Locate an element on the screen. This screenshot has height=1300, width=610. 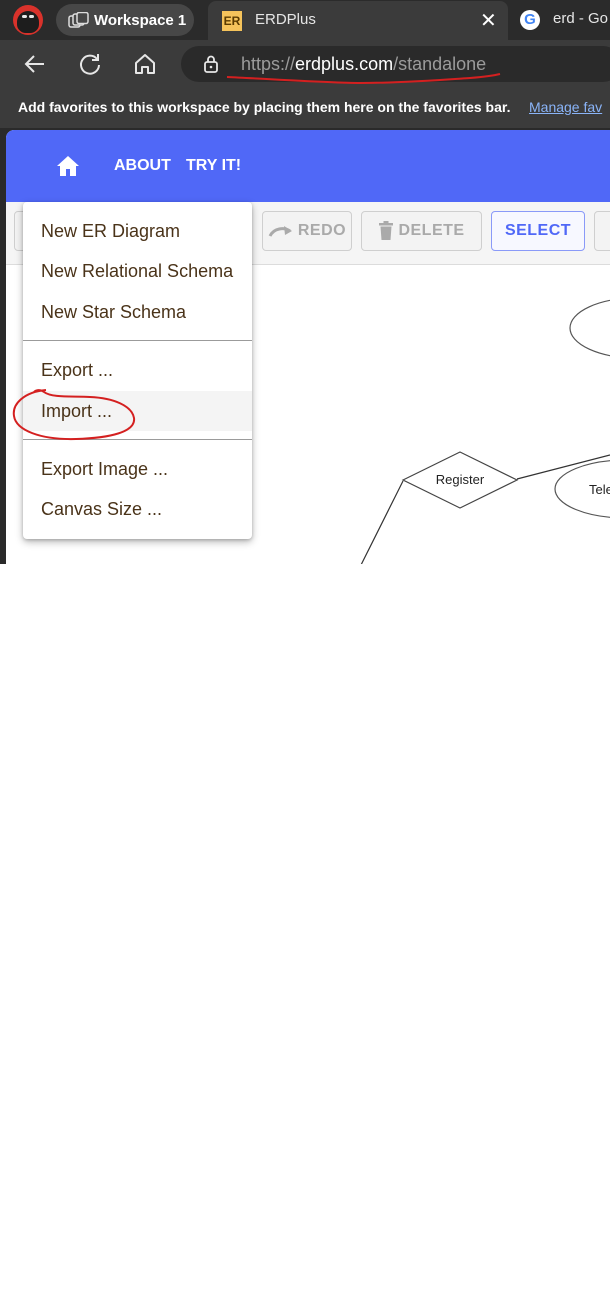
select-label: SELECT is located at coordinates (538, 230).